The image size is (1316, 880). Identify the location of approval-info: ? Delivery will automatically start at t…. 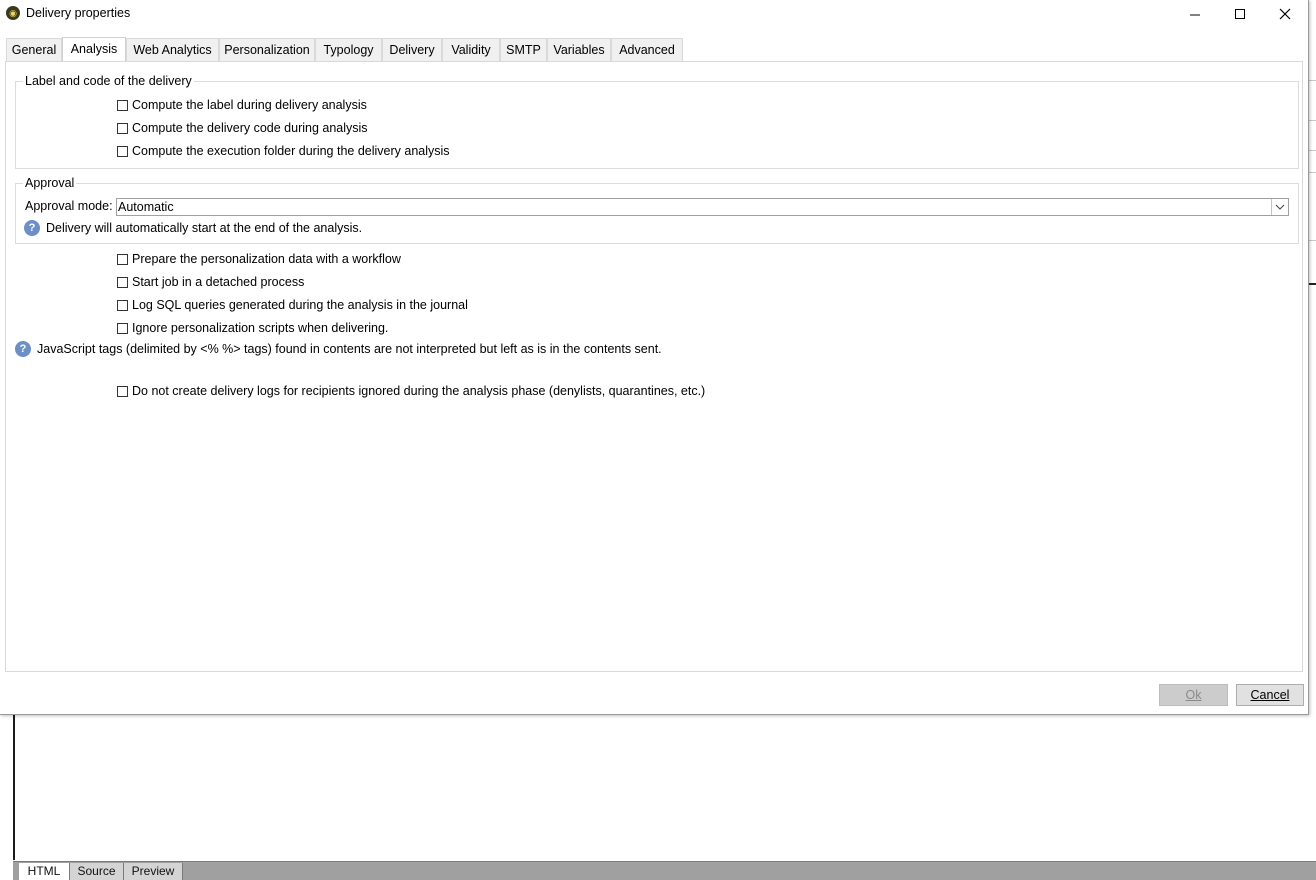
(193, 228).